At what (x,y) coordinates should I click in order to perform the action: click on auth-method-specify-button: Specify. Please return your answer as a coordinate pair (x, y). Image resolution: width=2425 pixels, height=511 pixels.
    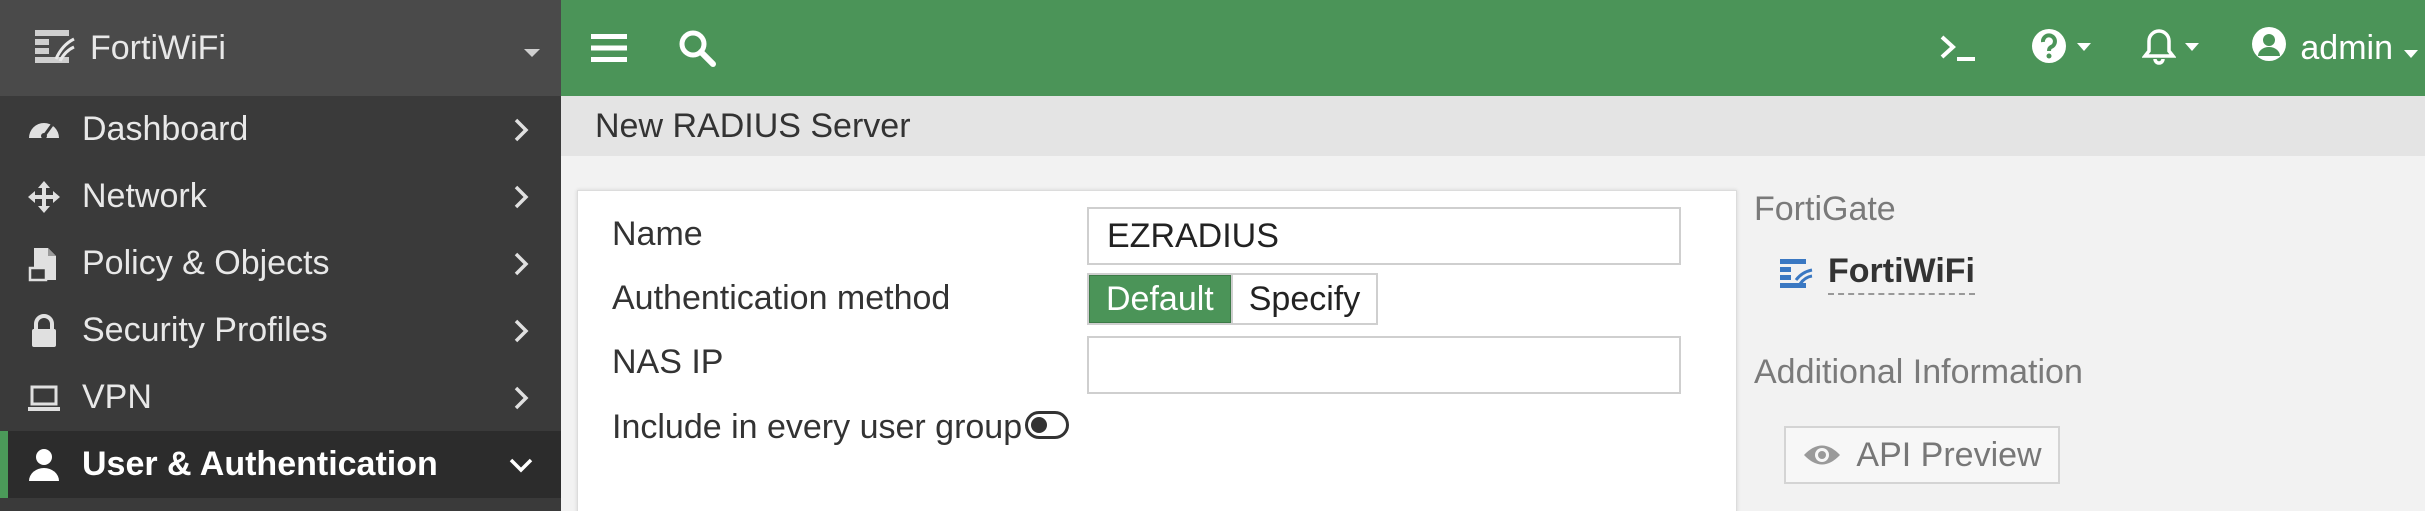
    Looking at the image, I should click on (1303, 299).